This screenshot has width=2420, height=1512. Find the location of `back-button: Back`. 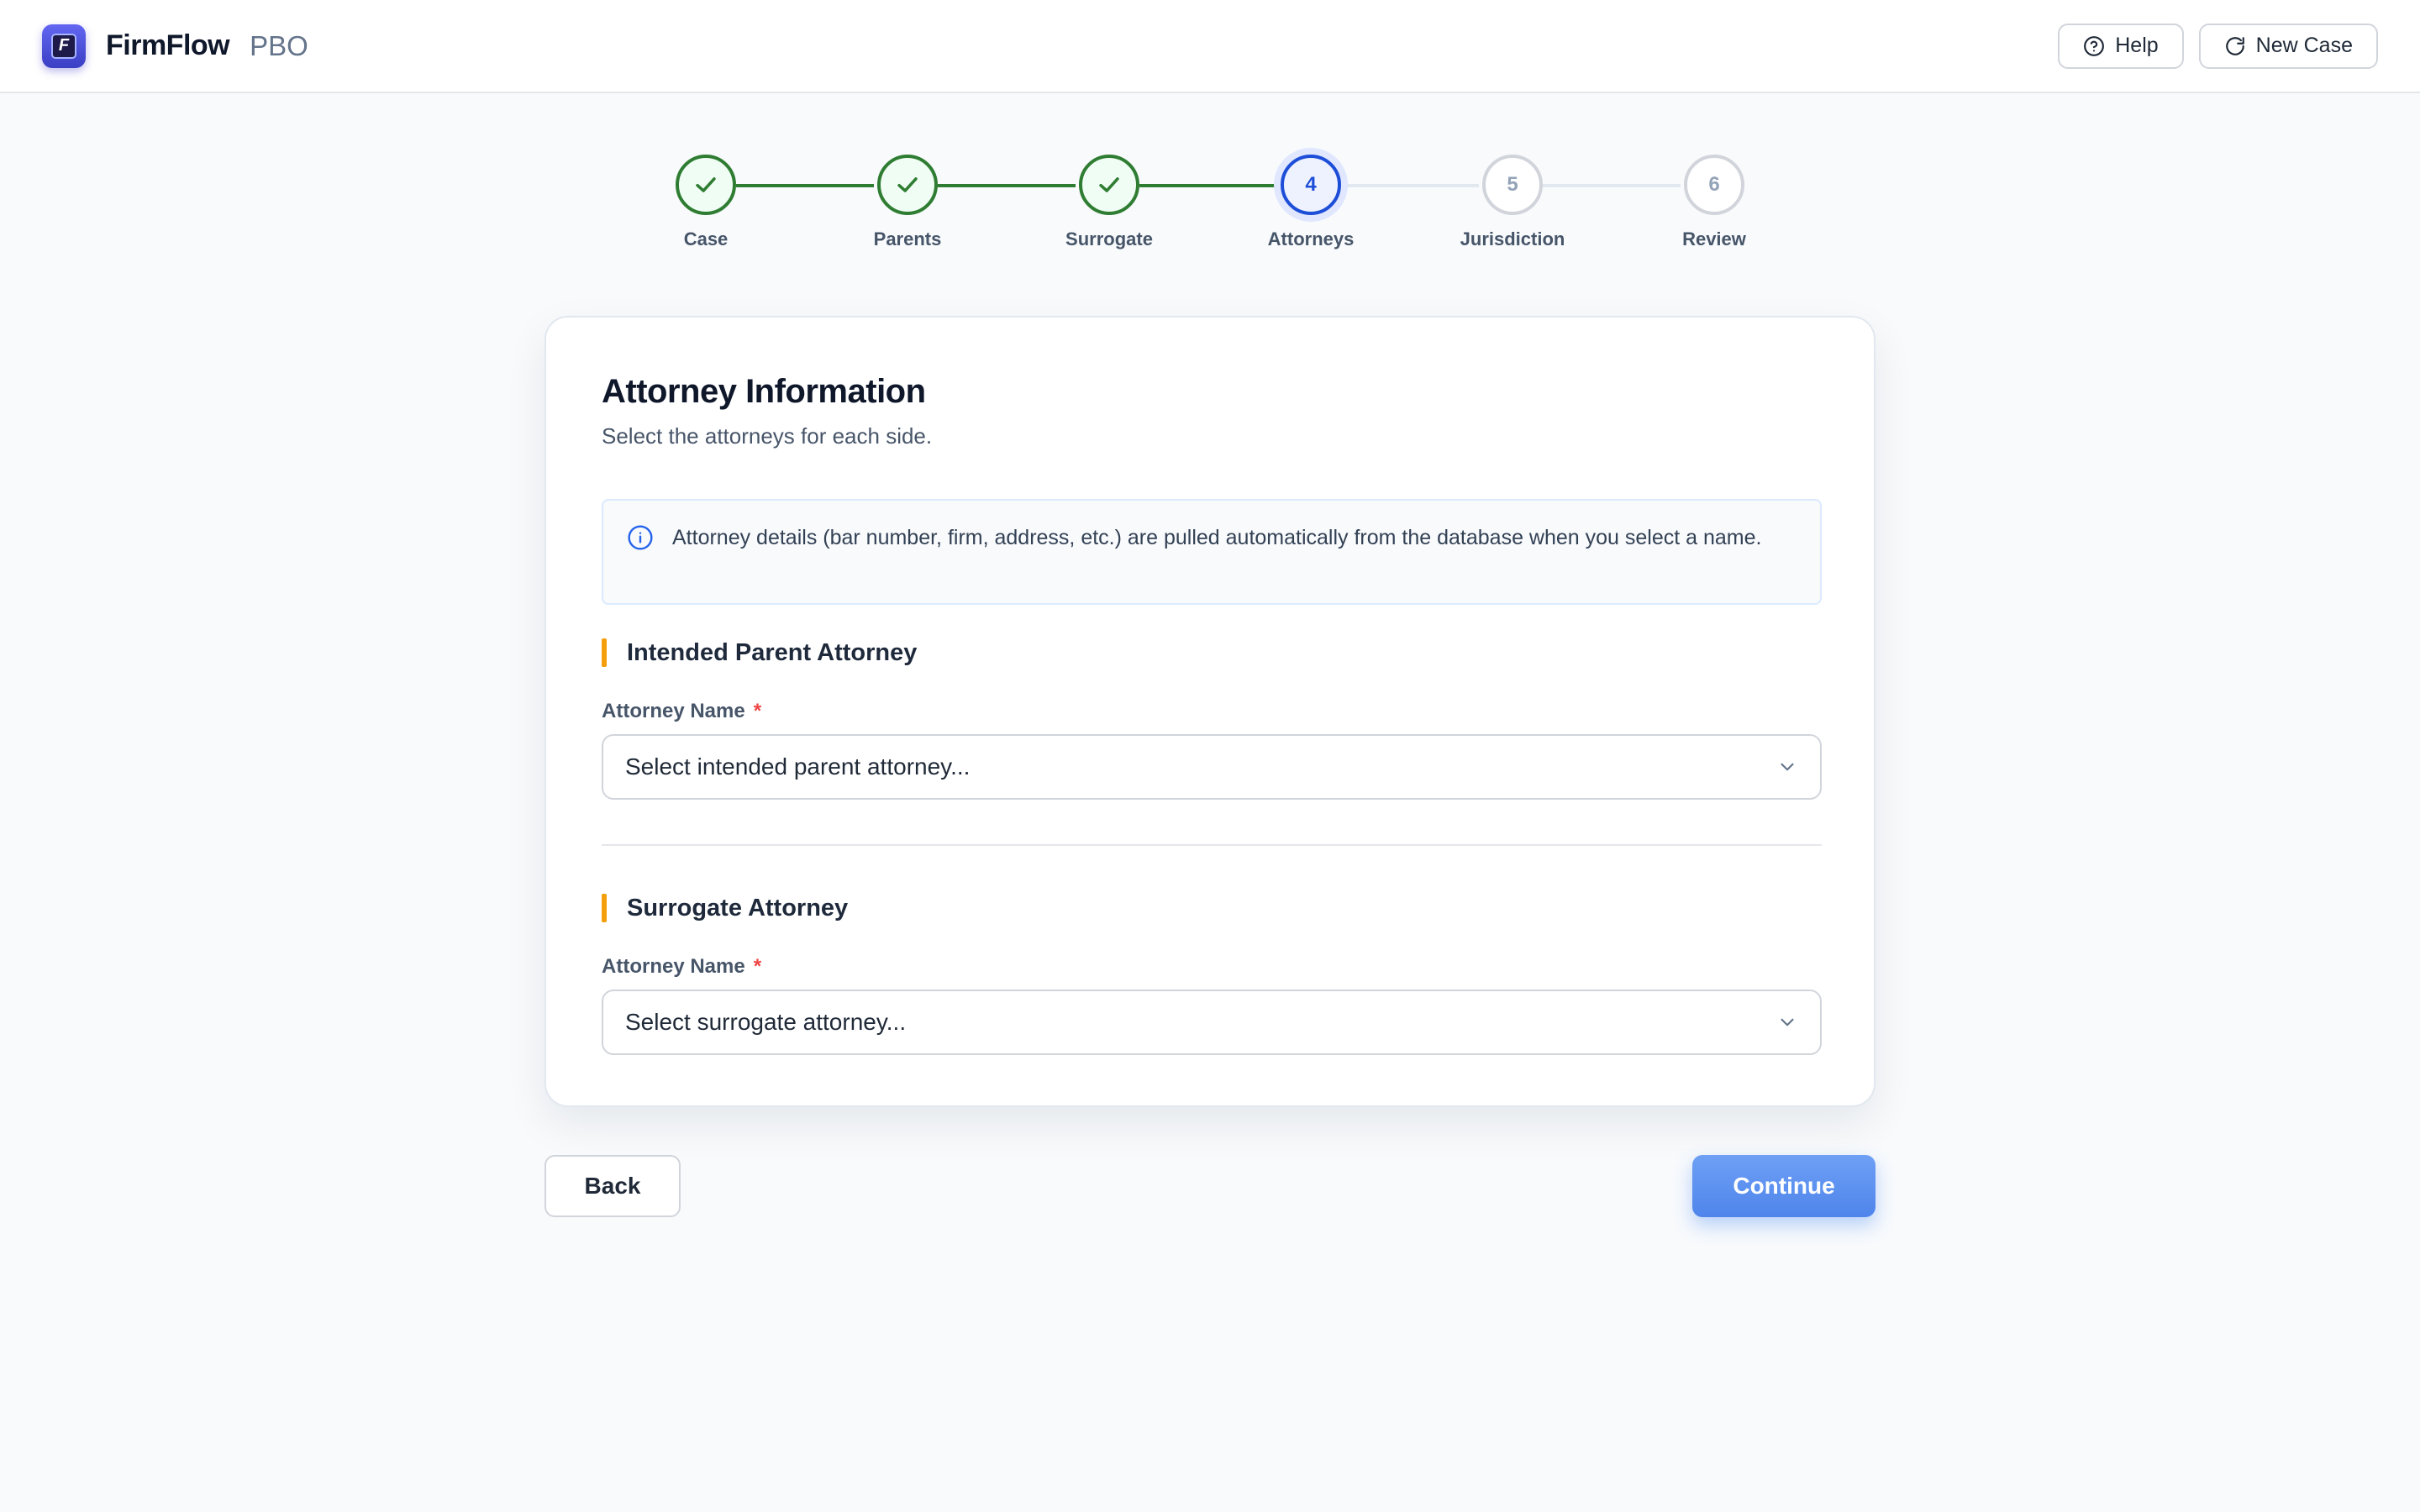

back-button: Back is located at coordinates (613, 1186).